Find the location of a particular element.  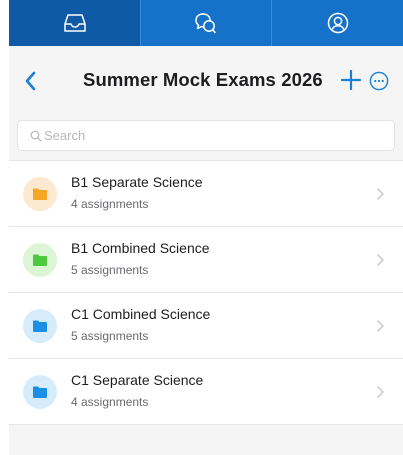

search-area is located at coordinates (206, 138).